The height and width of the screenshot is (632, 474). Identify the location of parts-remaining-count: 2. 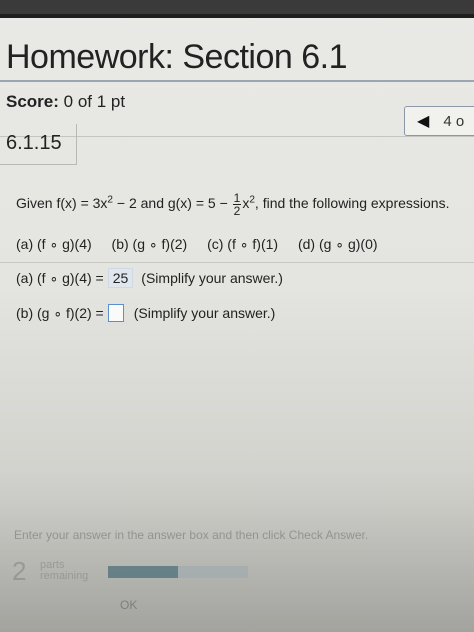
(19, 571).